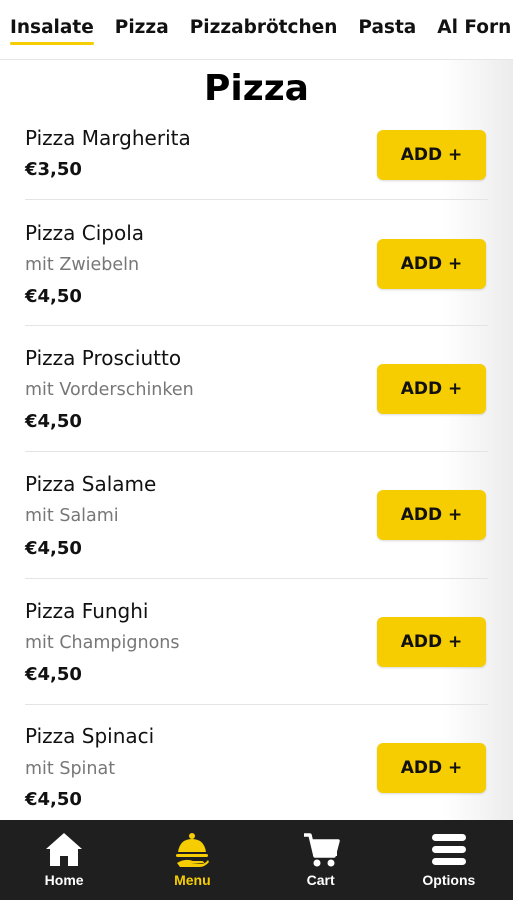 The image size is (513, 900). What do you see at coordinates (192, 880) in the screenshot?
I see `nav-label: Menu` at bounding box center [192, 880].